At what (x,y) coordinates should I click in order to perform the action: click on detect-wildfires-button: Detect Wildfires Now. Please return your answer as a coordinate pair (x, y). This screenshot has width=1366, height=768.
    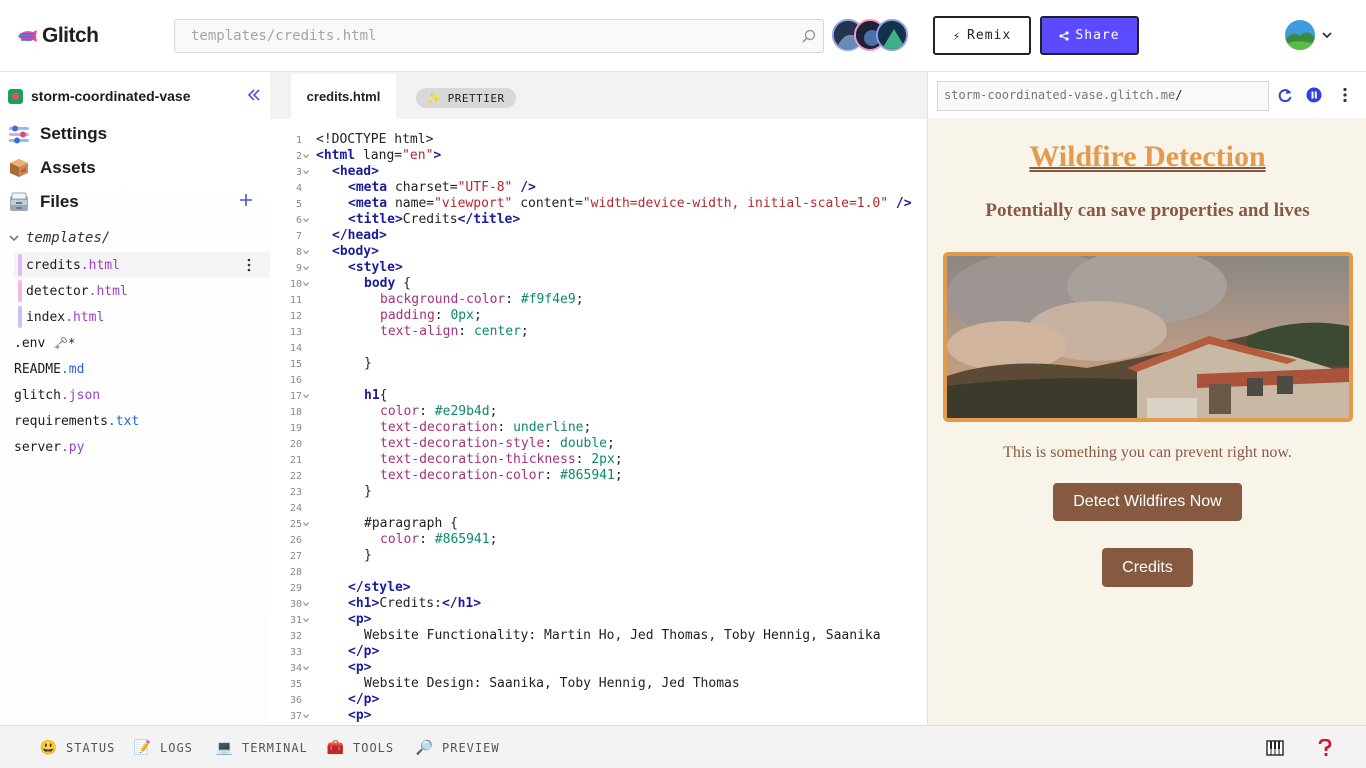
    Looking at the image, I should click on (1147, 502).